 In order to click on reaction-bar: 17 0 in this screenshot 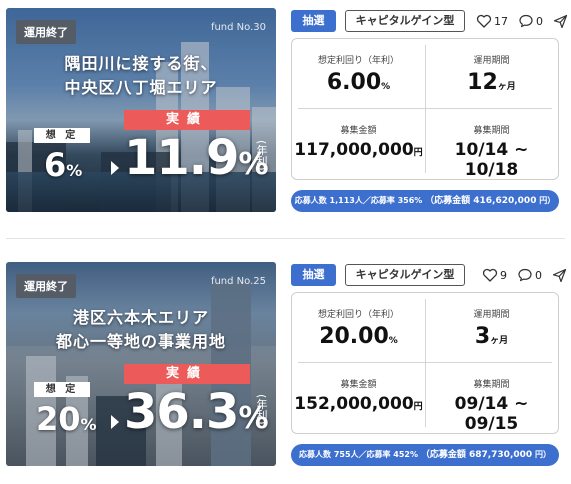, I will do `click(522, 21)`.